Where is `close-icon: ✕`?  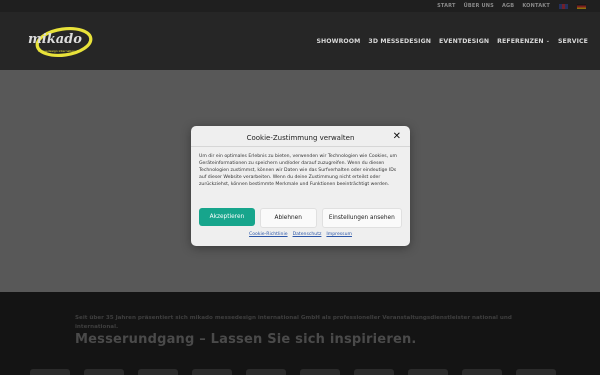 close-icon: ✕ is located at coordinates (397, 137).